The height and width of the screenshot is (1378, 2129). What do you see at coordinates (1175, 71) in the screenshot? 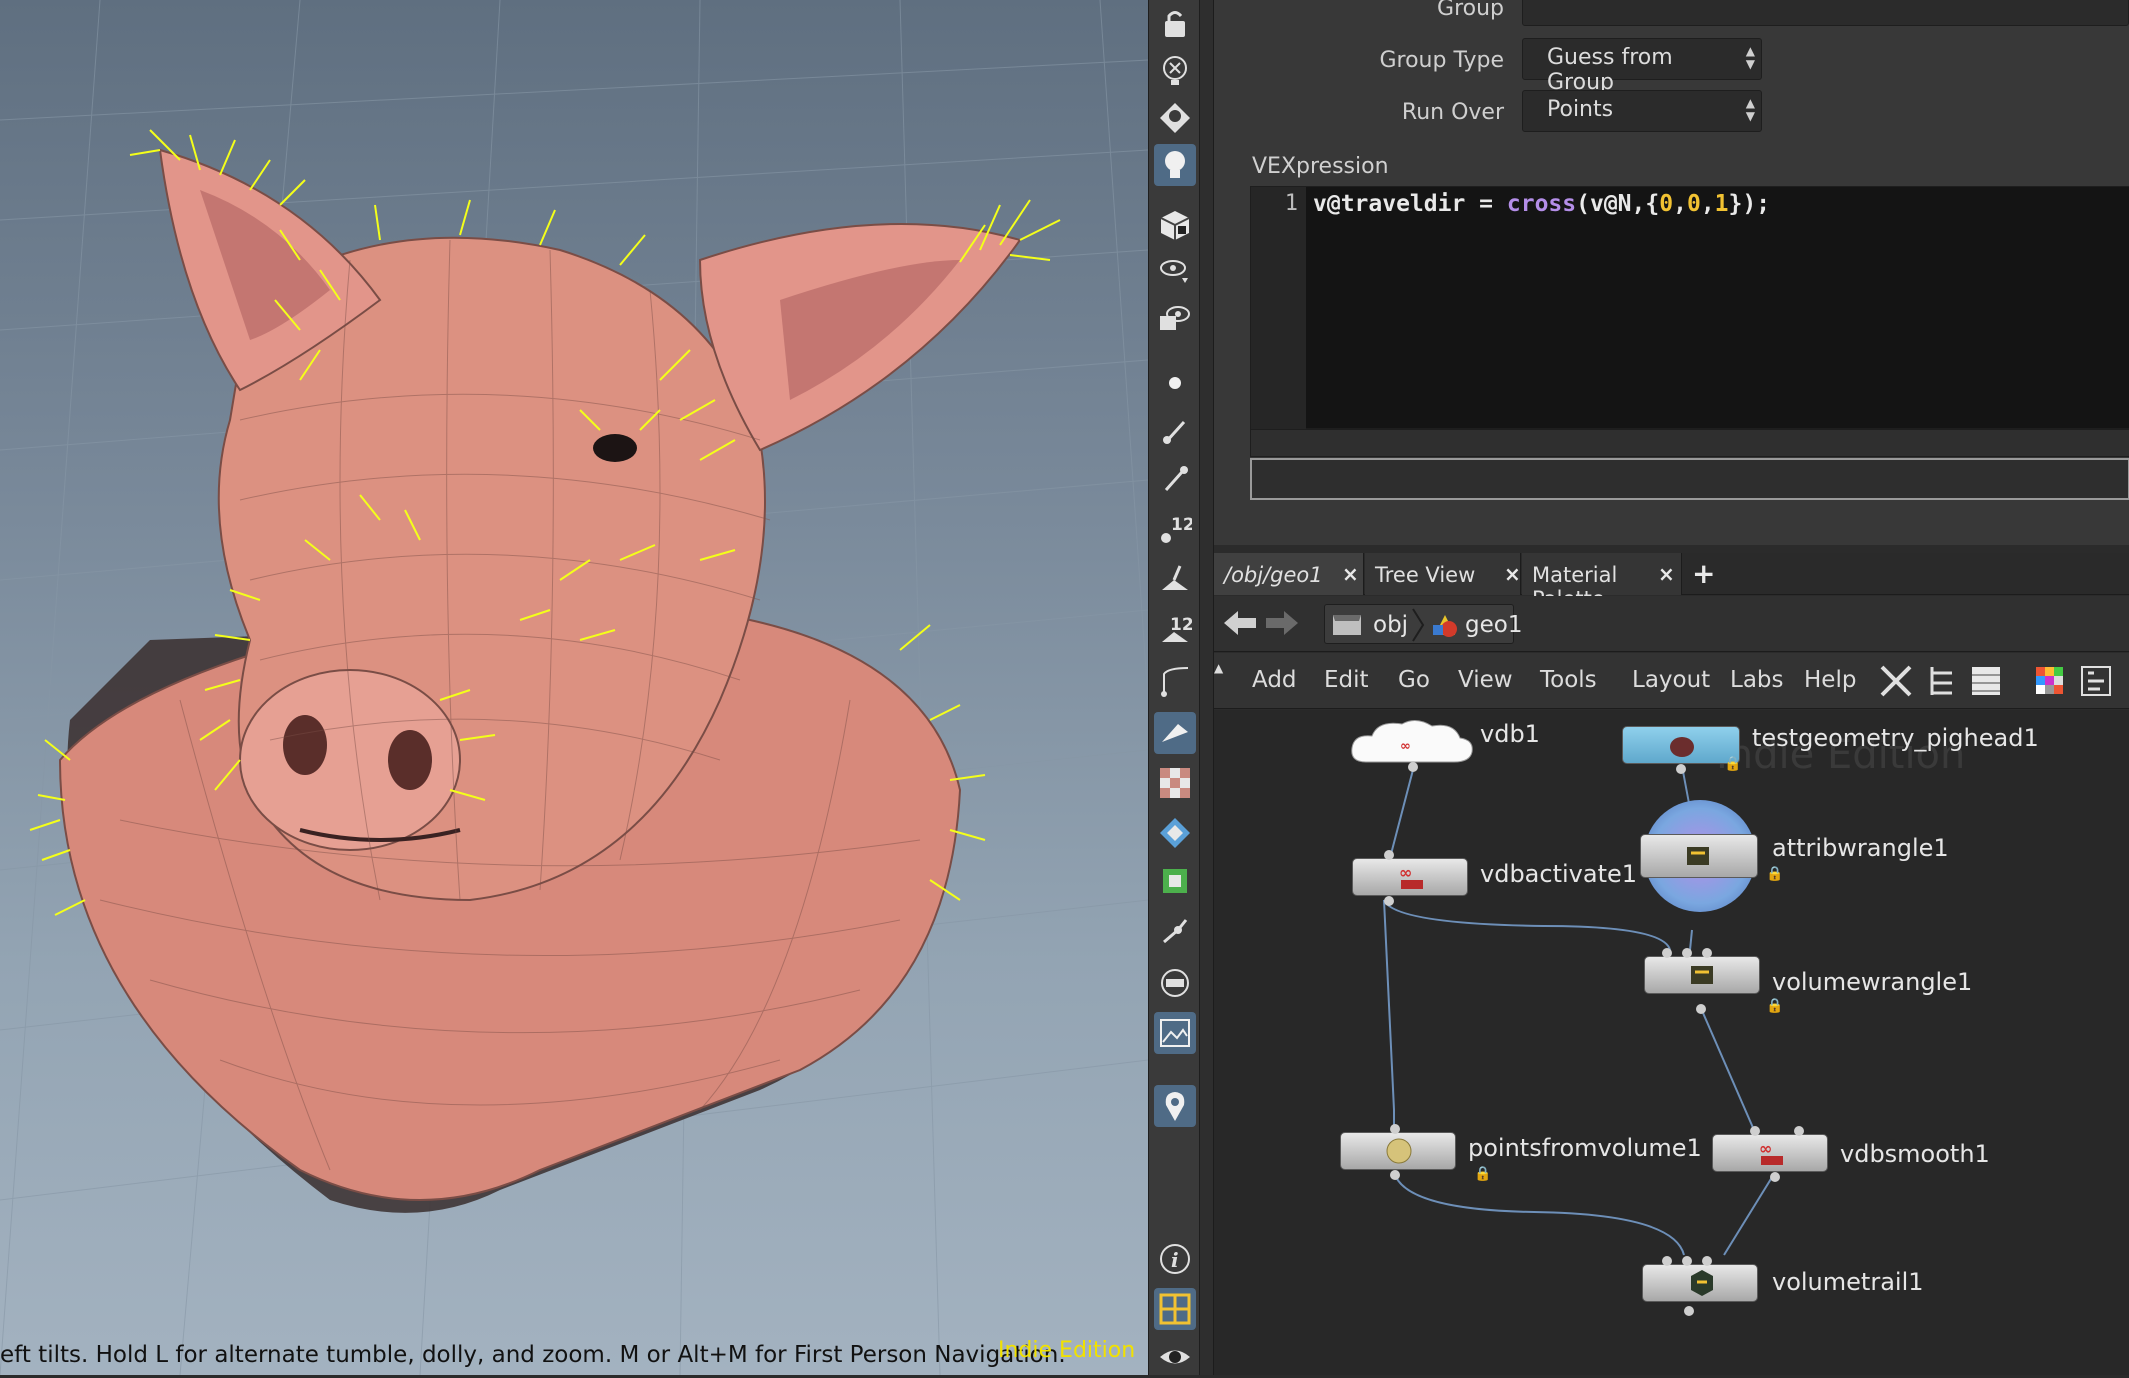
I see `ghost-icon` at bounding box center [1175, 71].